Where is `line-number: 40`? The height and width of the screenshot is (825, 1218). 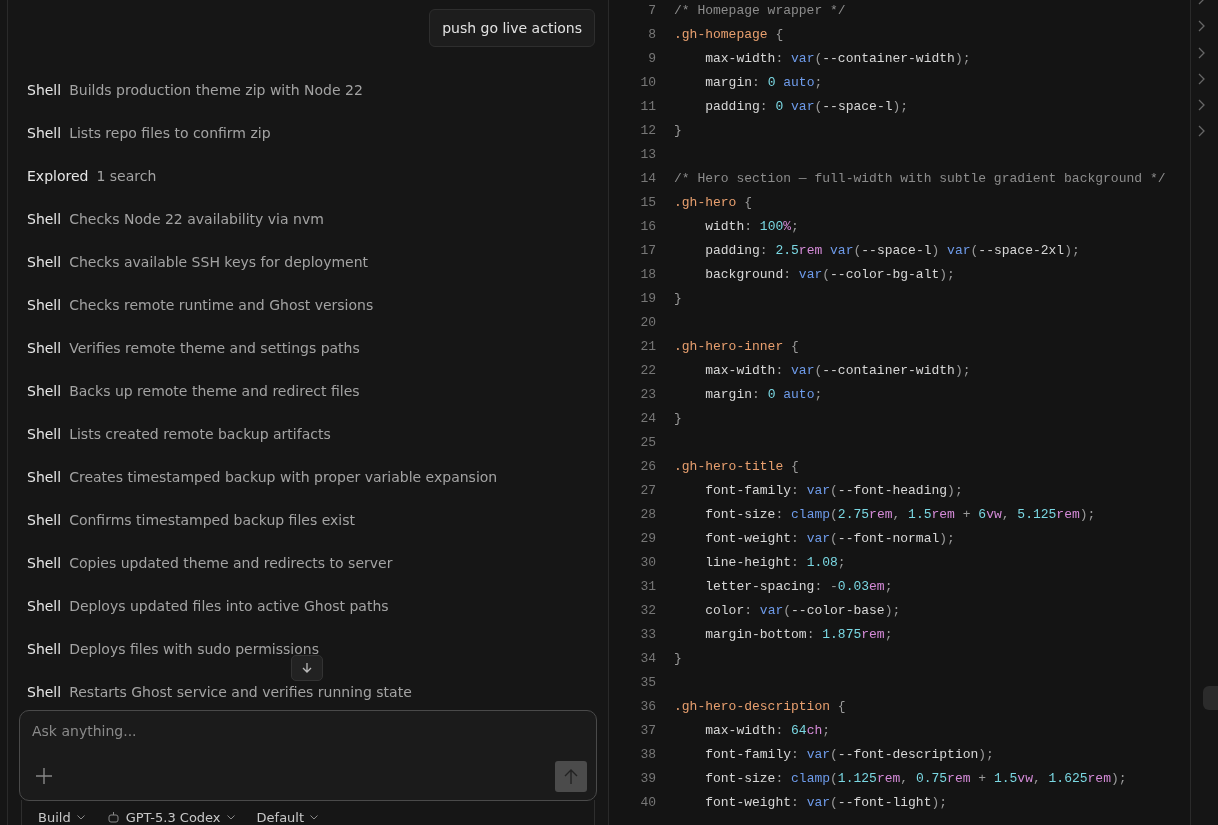 line-number: 40 is located at coordinates (647, 803).